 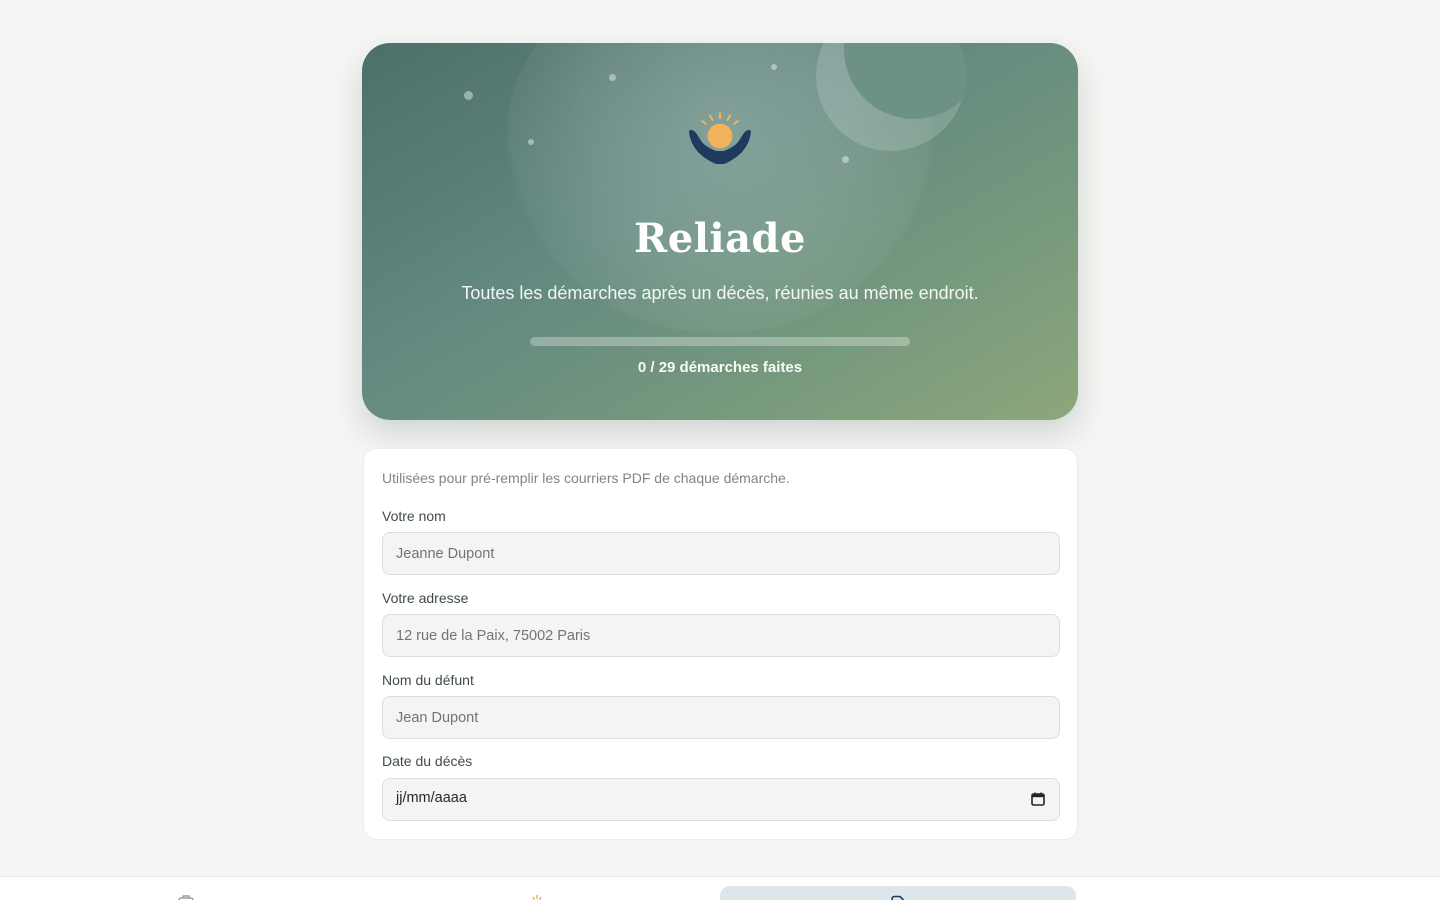 What do you see at coordinates (720, 238) in the screenshot?
I see `app-title: Reliade` at bounding box center [720, 238].